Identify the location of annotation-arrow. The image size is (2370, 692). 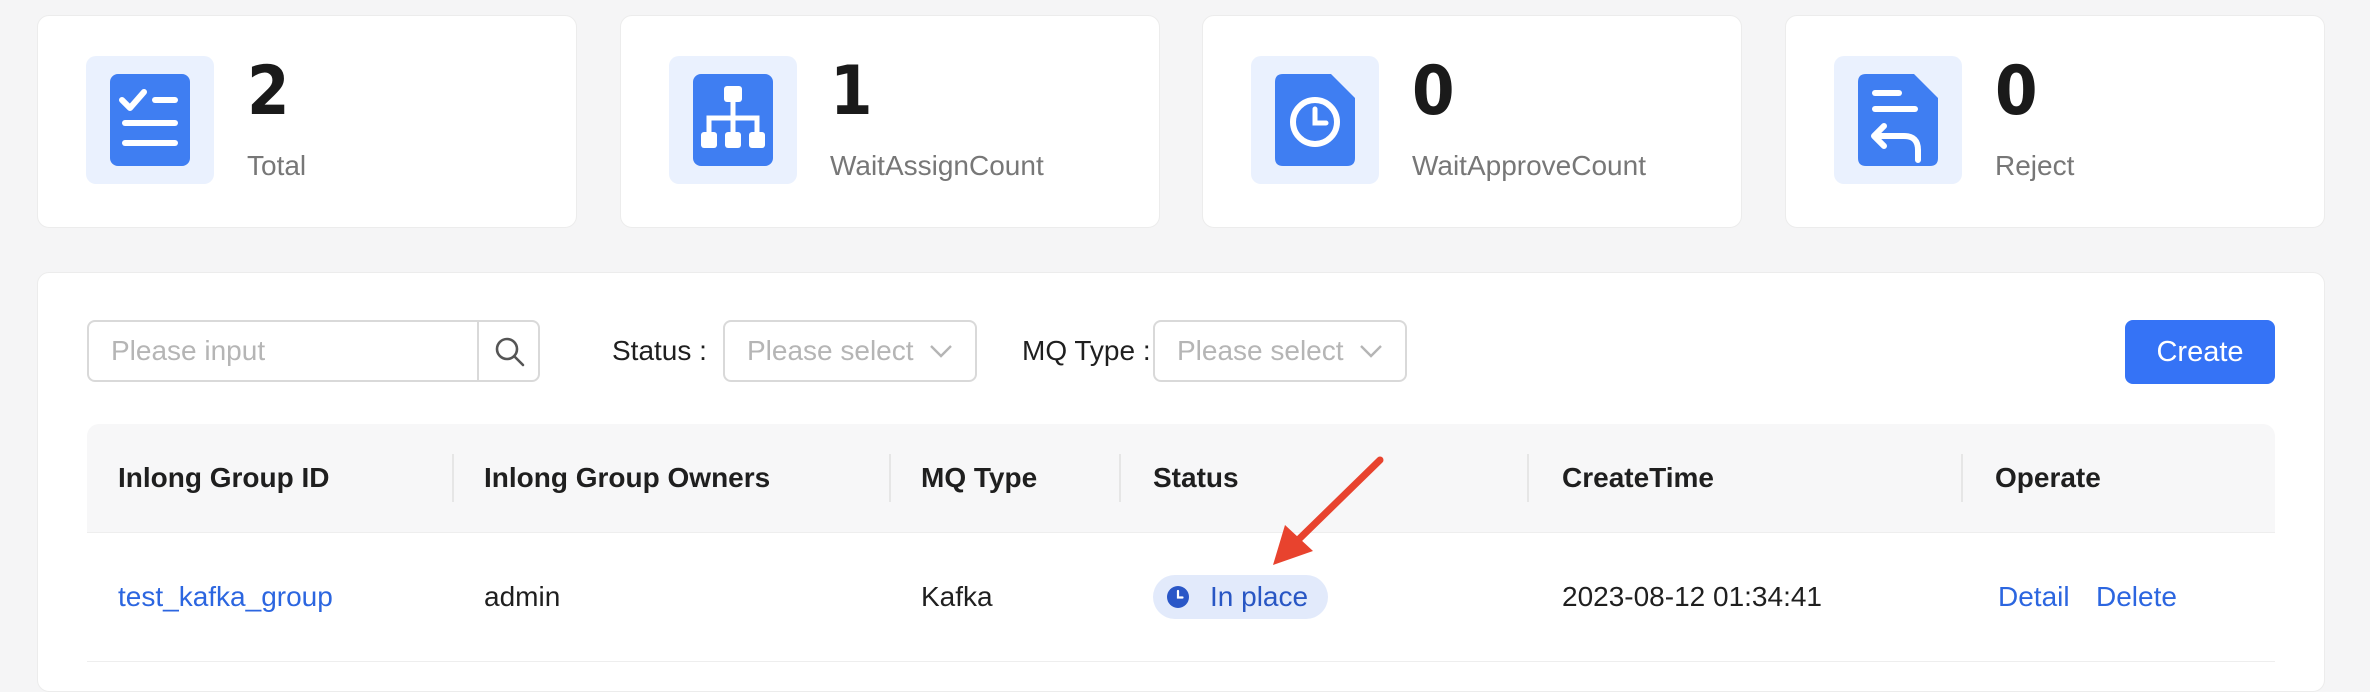
(1328, 510).